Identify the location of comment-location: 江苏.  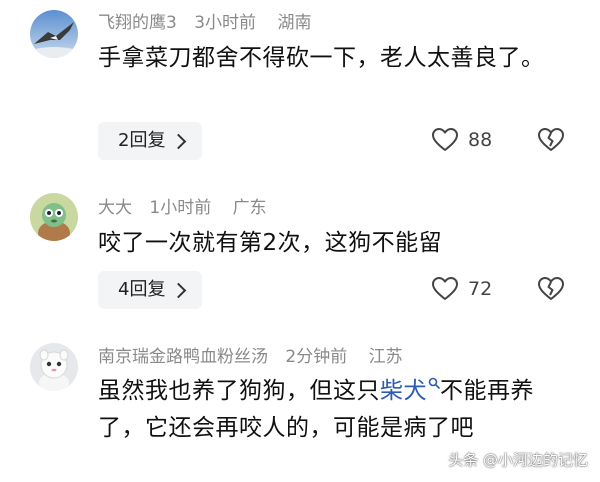
(385, 357).